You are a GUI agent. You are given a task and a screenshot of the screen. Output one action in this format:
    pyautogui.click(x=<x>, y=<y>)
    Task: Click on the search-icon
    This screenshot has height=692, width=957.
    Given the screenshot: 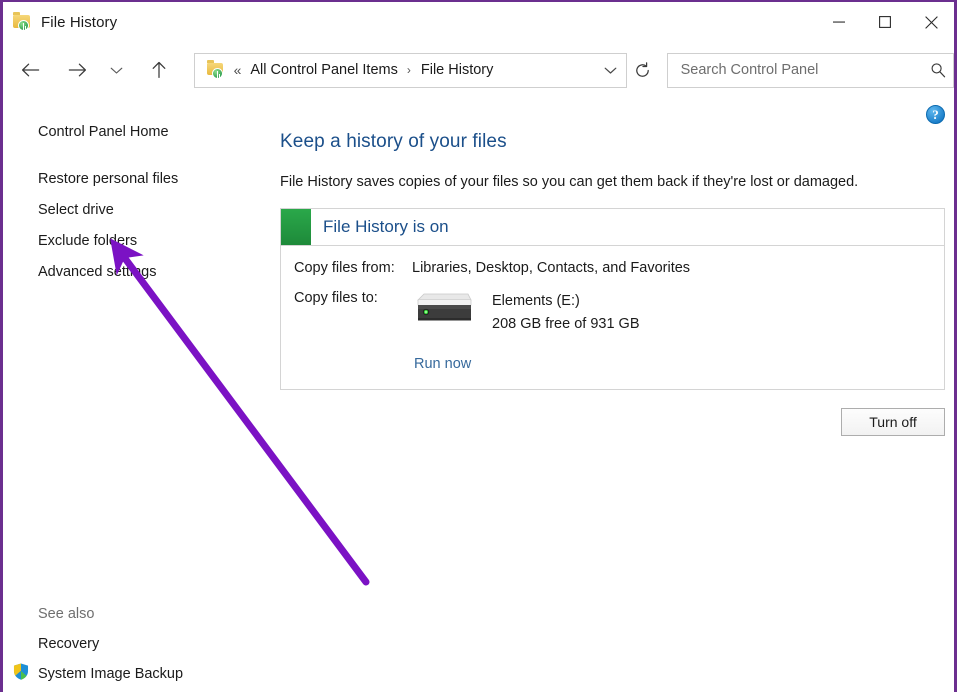 What is the action you would take?
    pyautogui.click(x=938, y=70)
    